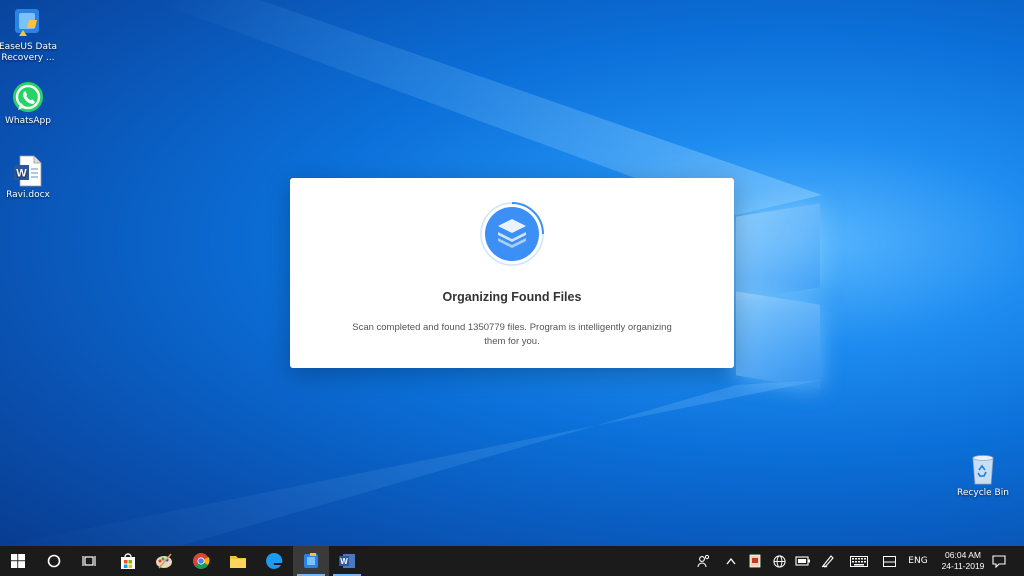 Image resolution: width=1024 pixels, height=576 pixels. Describe the element at coordinates (963, 566) in the screenshot. I see `clock-date: 24-11-2019` at that location.